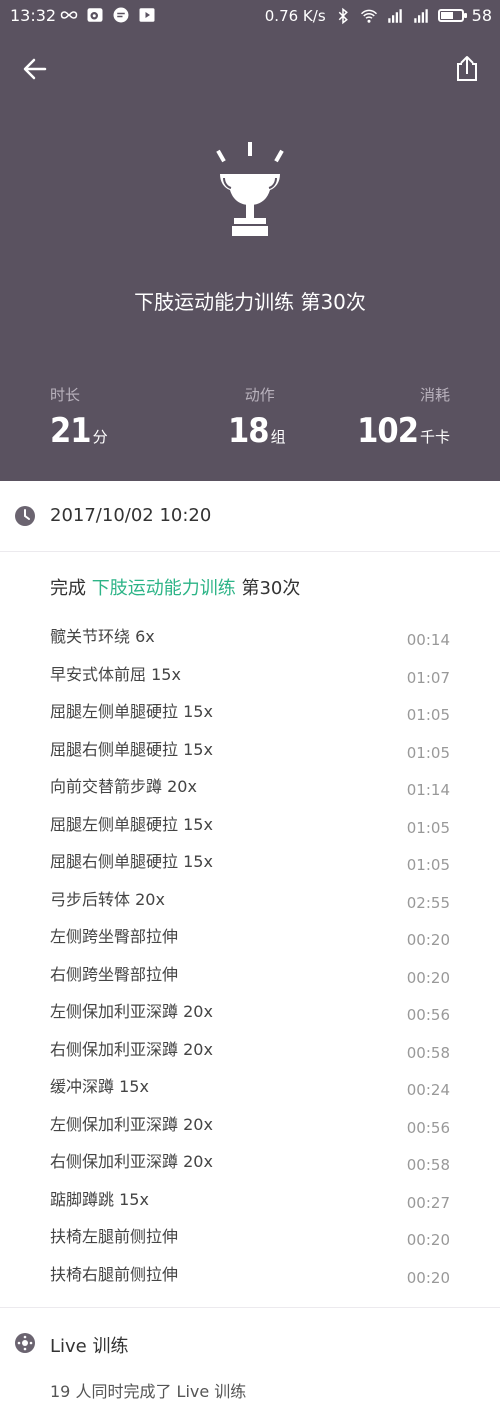 This screenshot has width=500, height=1402. What do you see at coordinates (148, 1391) in the screenshot?
I see `live-training-subtitle: 19 人同时完成了 Live 训练` at bounding box center [148, 1391].